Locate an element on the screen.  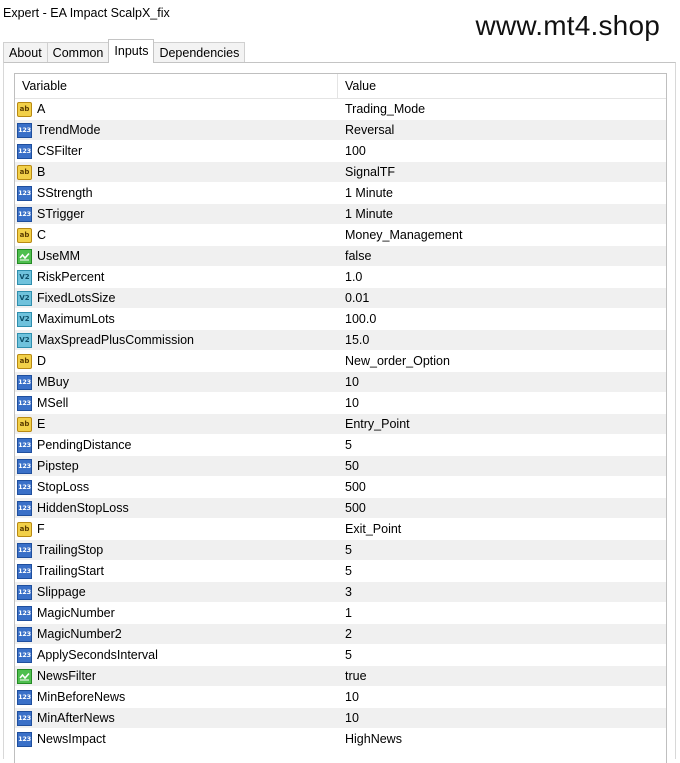
table-row: ab F Exit_Point is located at coordinates (340, 529).